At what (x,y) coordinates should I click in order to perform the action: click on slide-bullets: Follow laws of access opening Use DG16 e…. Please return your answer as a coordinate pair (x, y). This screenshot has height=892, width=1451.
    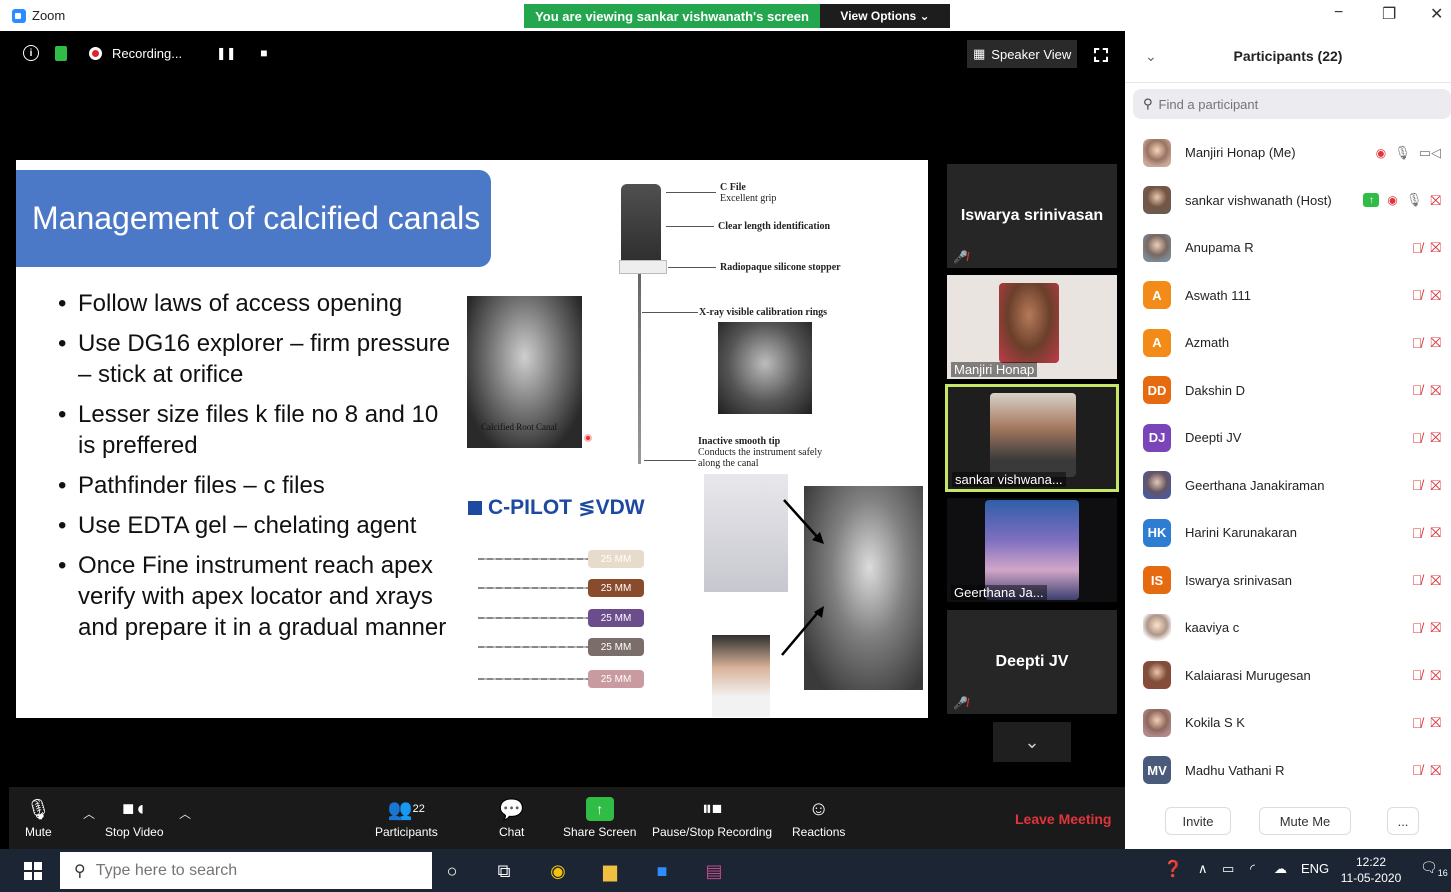
    Looking at the image, I should click on (258, 470).